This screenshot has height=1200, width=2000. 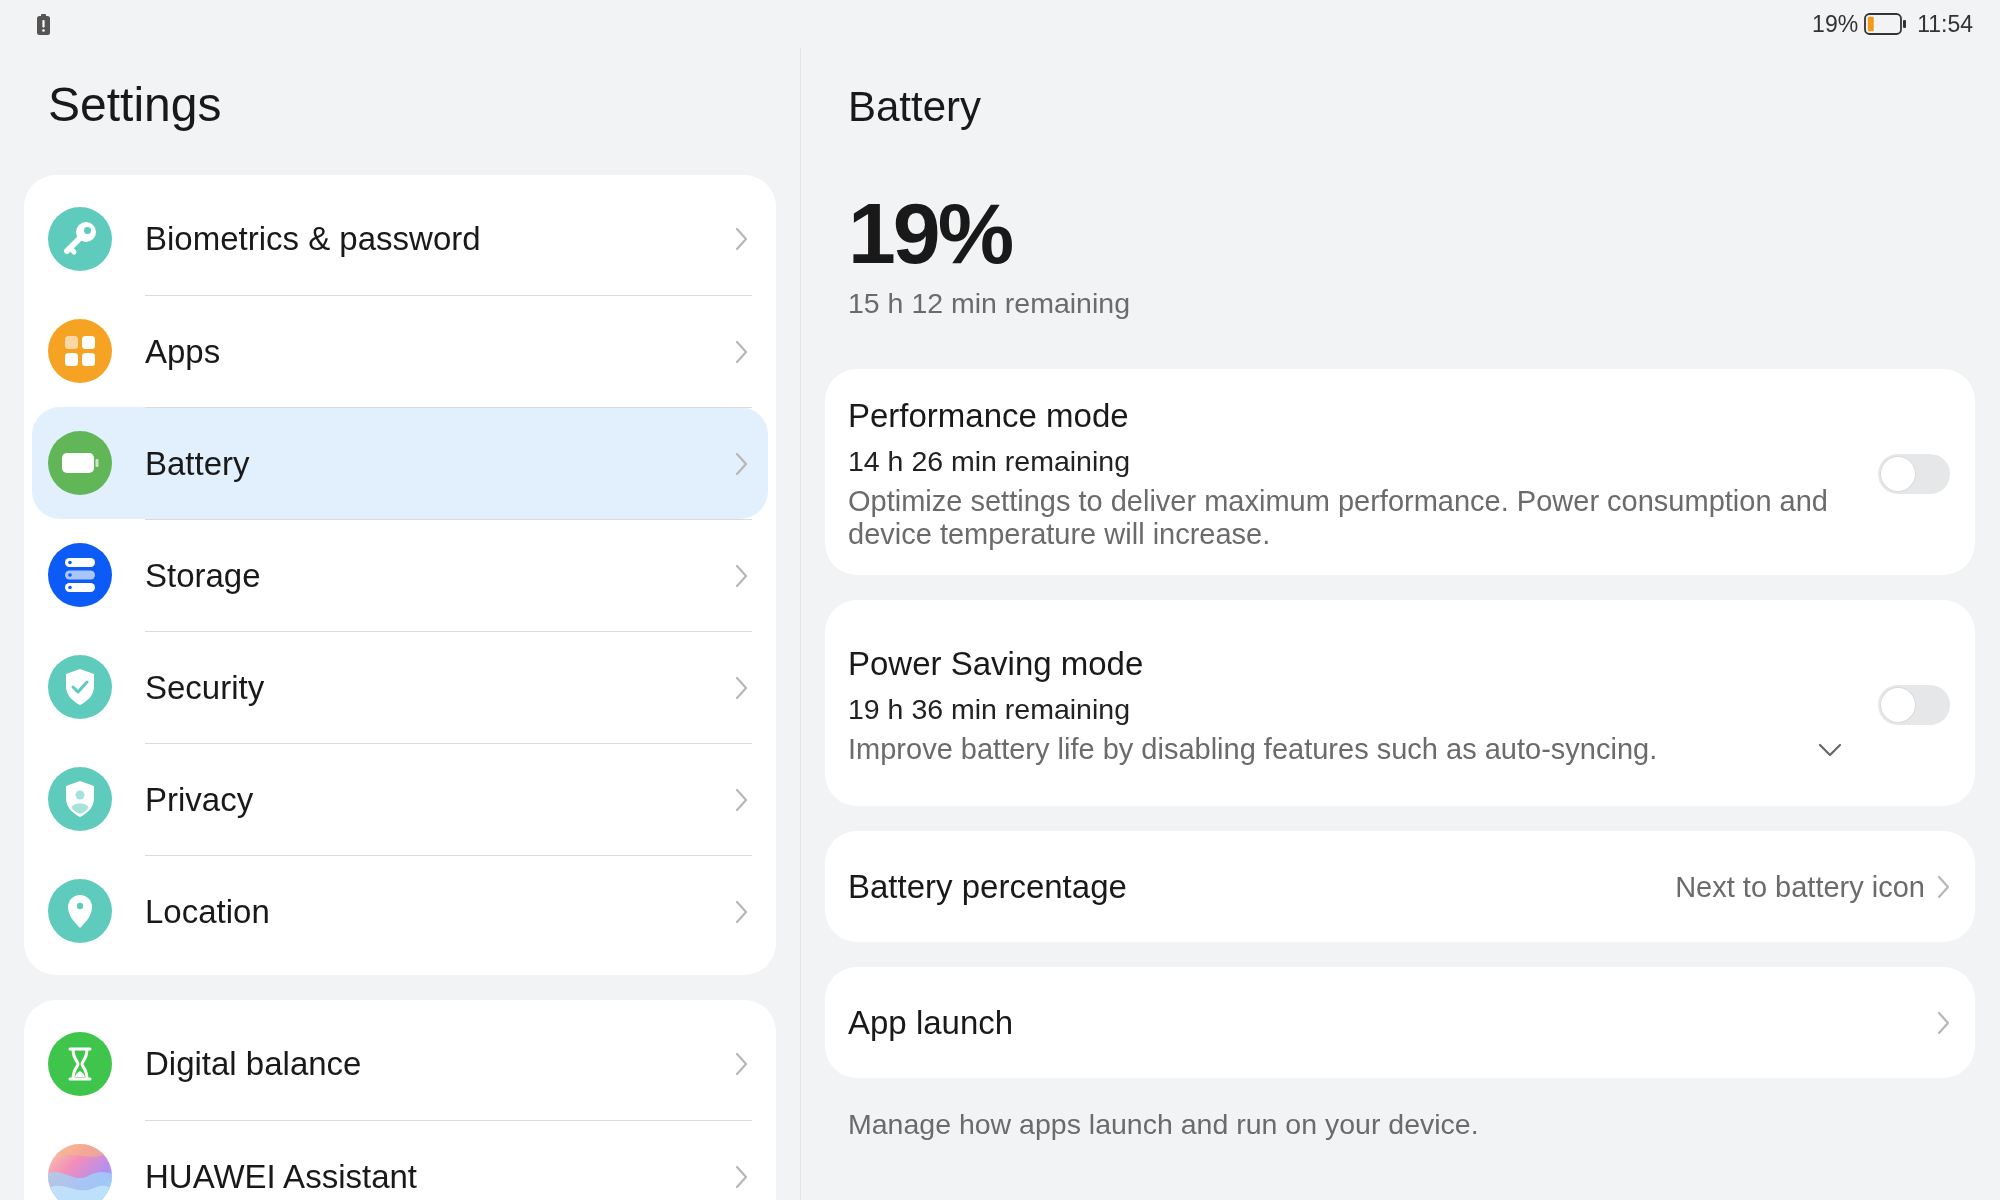 I want to click on key-icon, so click(x=80, y=239).